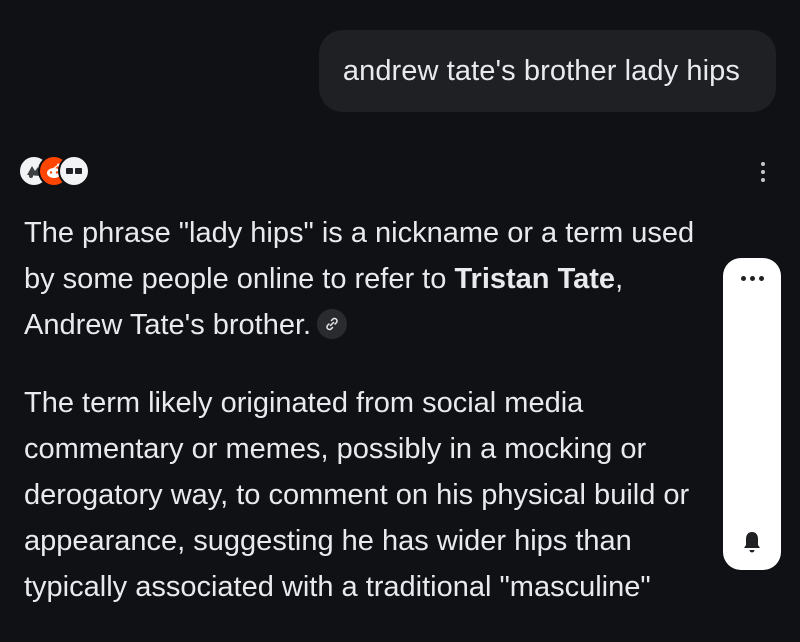 This screenshot has height=642, width=800. Describe the element at coordinates (752, 278) in the screenshot. I see `more-horiz-icon` at that location.